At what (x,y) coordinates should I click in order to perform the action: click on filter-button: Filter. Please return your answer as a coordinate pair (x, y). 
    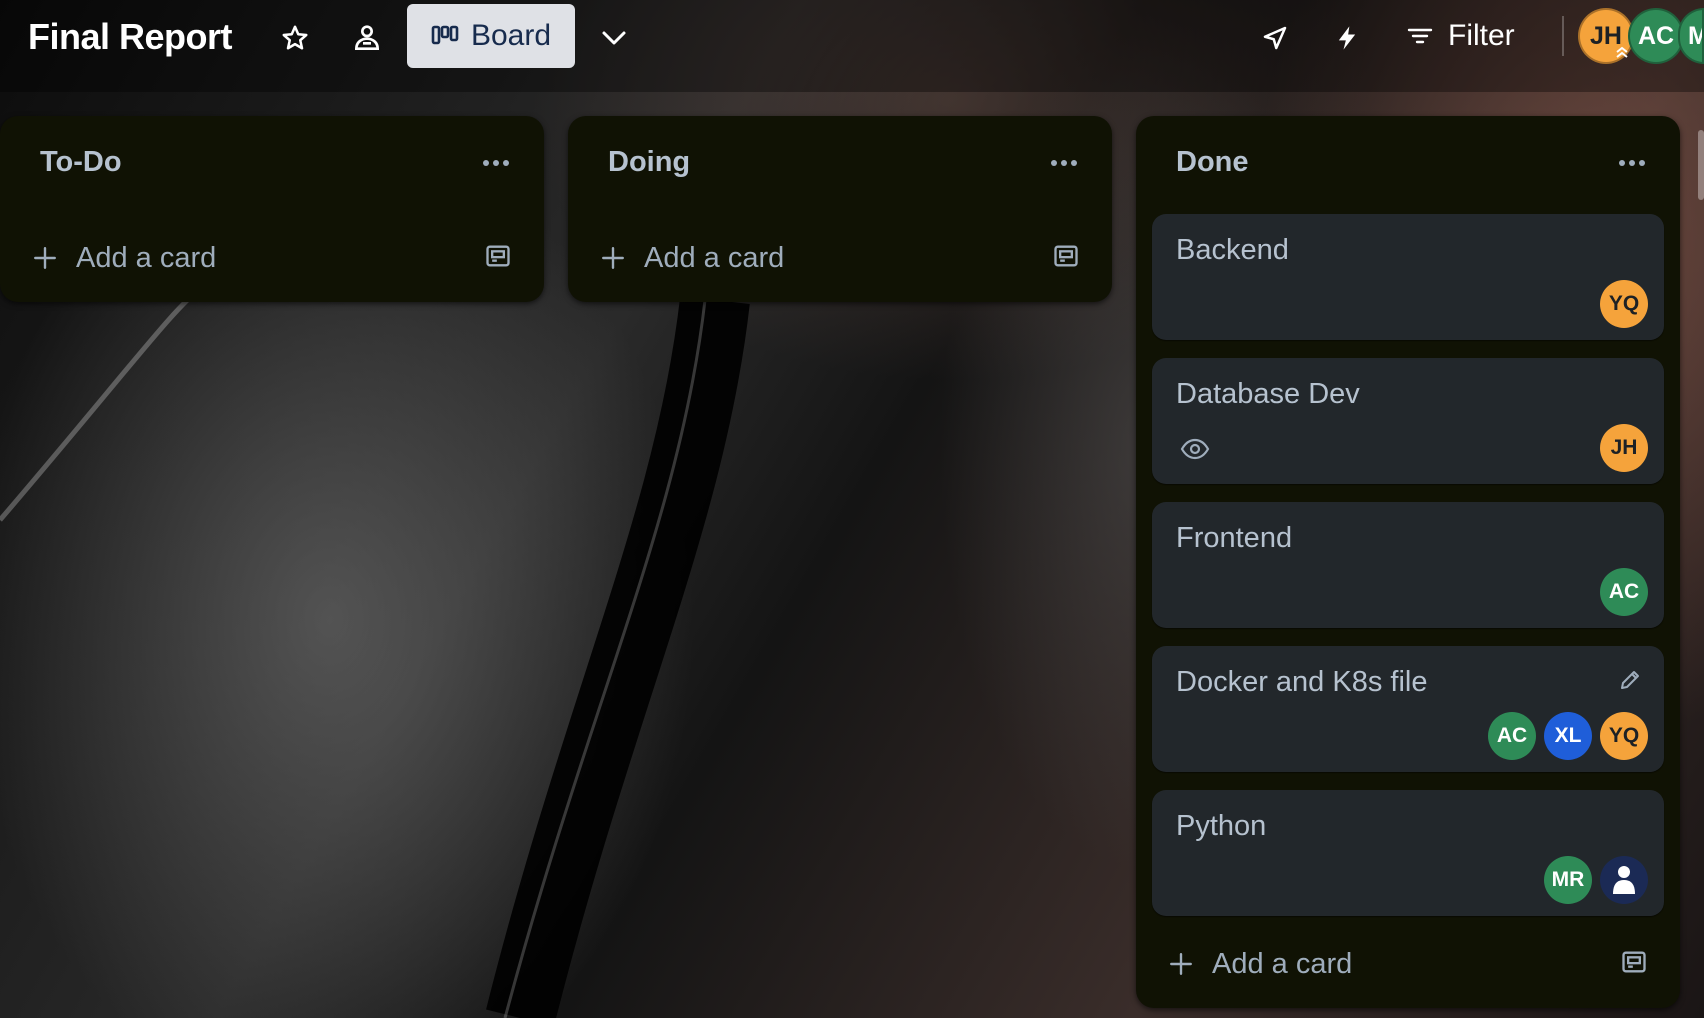
    Looking at the image, I should click on (1460, 36).